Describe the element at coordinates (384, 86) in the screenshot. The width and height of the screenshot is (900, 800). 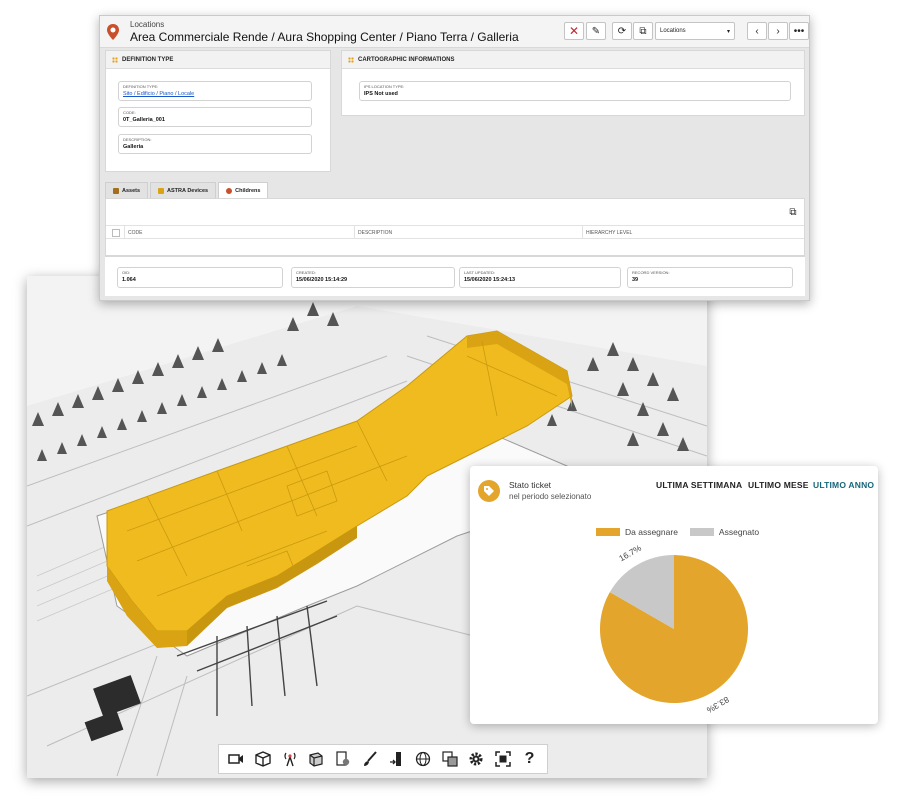
I see `field-label: IPS LOCATION TYPE:` at that location.